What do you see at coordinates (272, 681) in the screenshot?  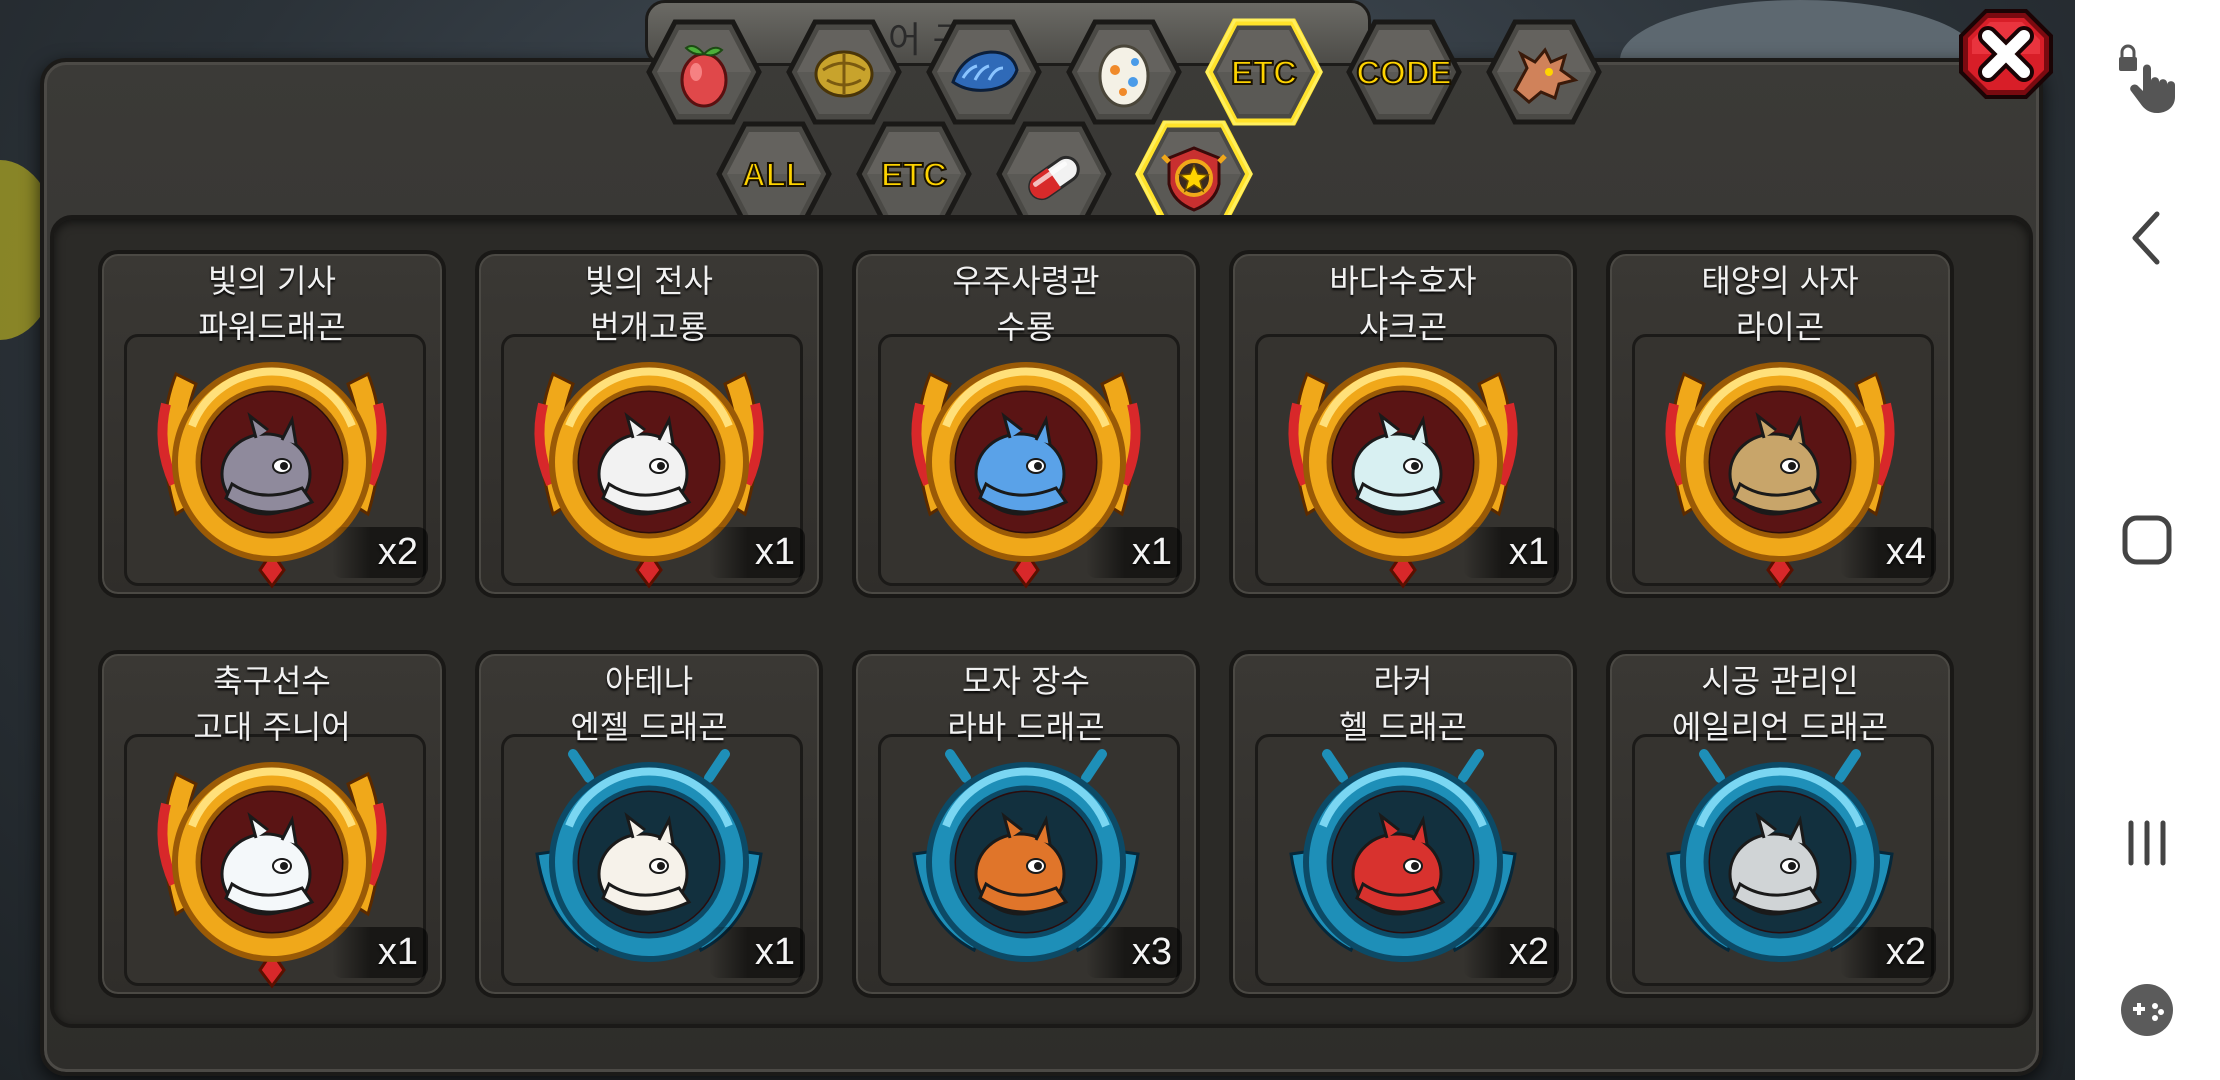 I see `item-title: 축구선수` at bounding box center [272, 681].